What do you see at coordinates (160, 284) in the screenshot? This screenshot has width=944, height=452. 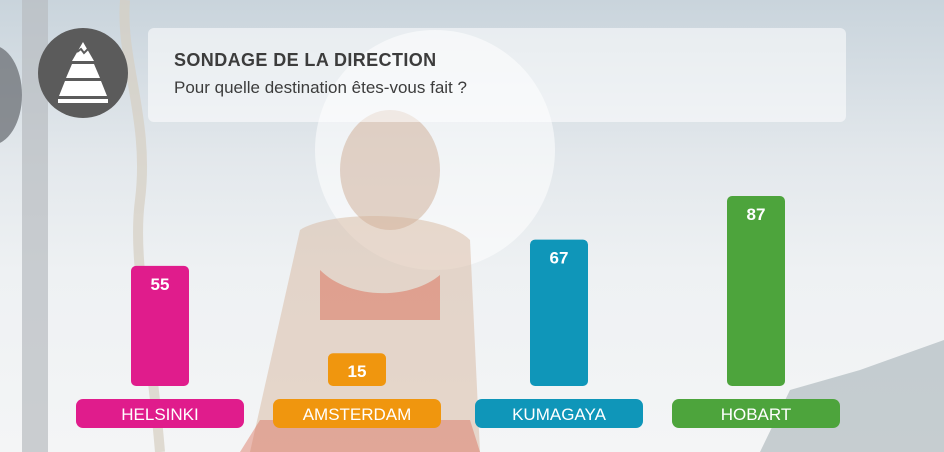 I see `bar-value-helsinki: 55` at bounding box center [160, 284].